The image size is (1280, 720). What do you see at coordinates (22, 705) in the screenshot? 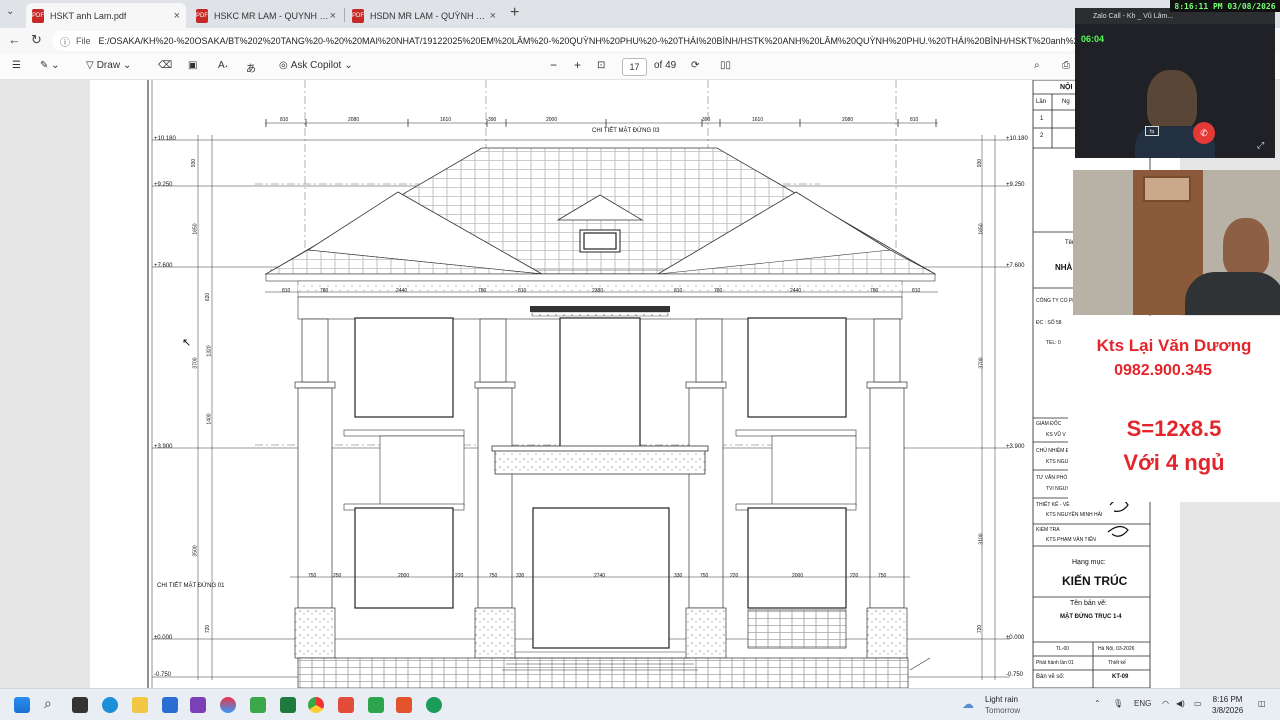
I see `windows-start-icon` at bounding box center [22, 705].